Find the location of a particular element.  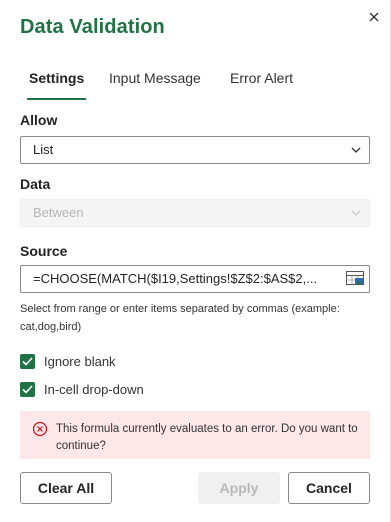

source-label: Source is located at coordinates (44, 251).